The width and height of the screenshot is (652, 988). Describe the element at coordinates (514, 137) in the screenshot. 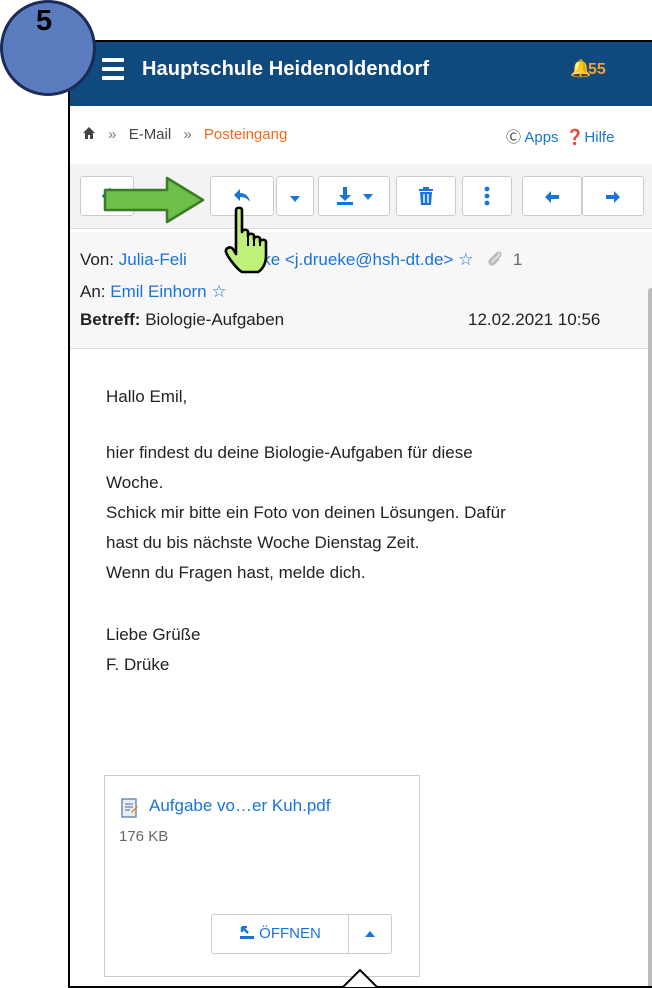

I see `apps-icon: Ⓒ` at that location.